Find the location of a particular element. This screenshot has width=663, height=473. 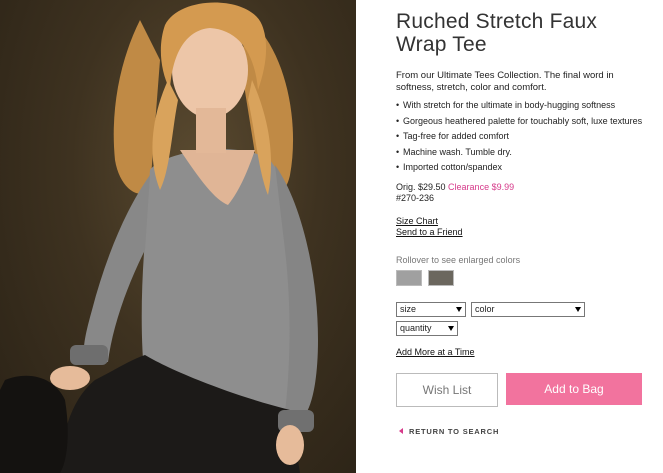

return-to-search-link: RETURN TO SEARCH is located at coordinates (522, 431).